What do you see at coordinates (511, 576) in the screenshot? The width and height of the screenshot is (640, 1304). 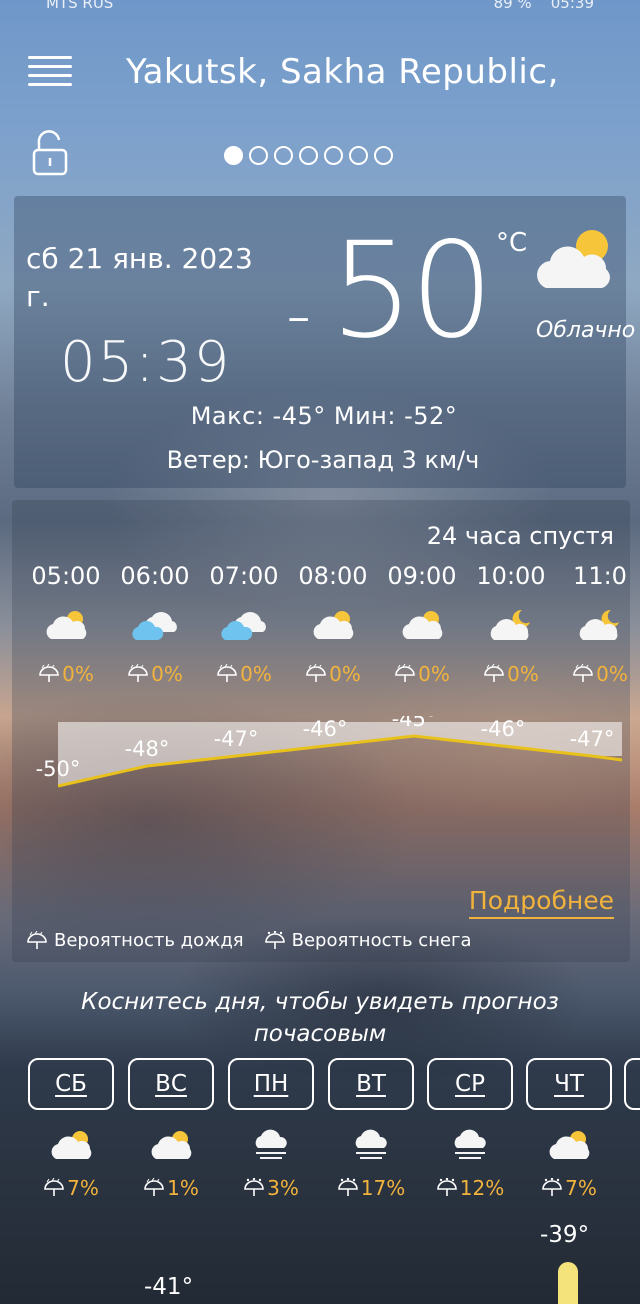 I see `hour-time: 10:00` at bounding box center [511, 576].